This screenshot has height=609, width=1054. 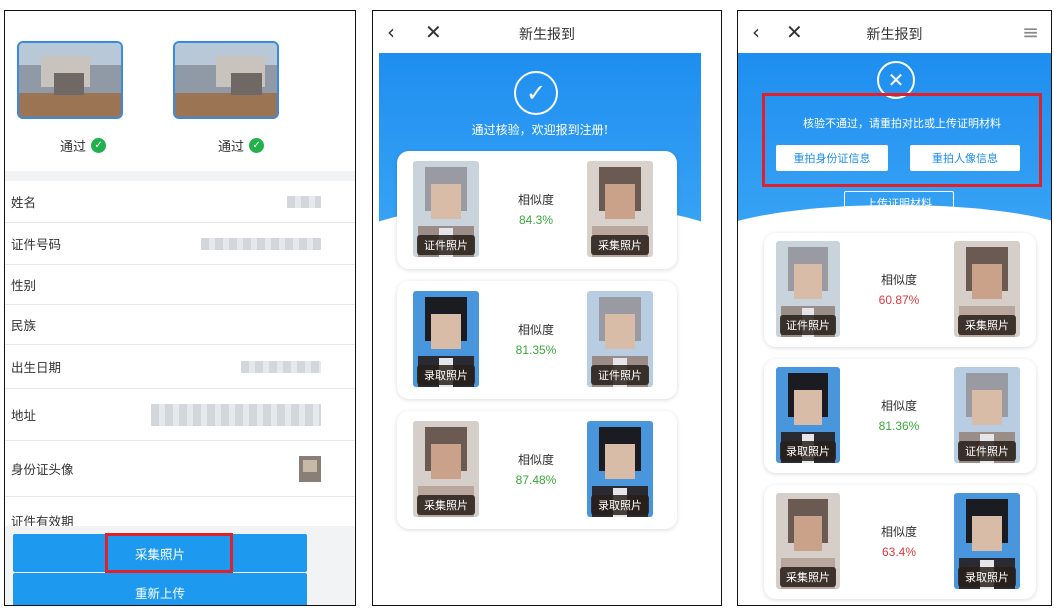 I want to click on check-circle-icon: ✓, so click(x=536, y=93).